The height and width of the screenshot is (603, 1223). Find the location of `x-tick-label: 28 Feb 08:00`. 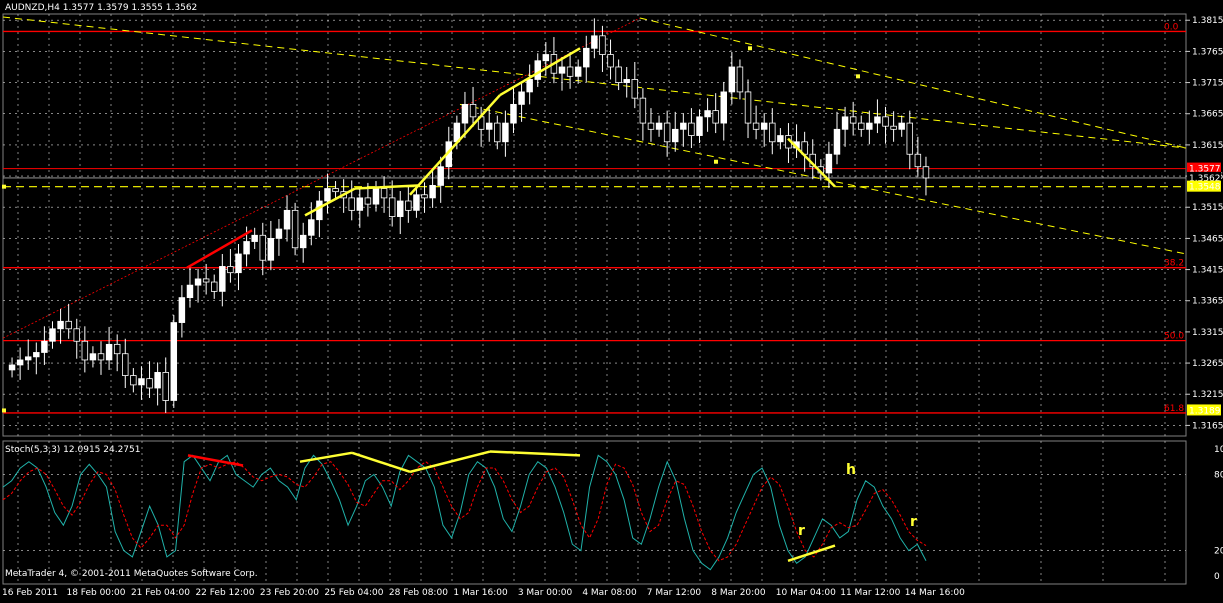

x-tick-label: 28 Feb 08:00 is located at coordinates (418, 593).